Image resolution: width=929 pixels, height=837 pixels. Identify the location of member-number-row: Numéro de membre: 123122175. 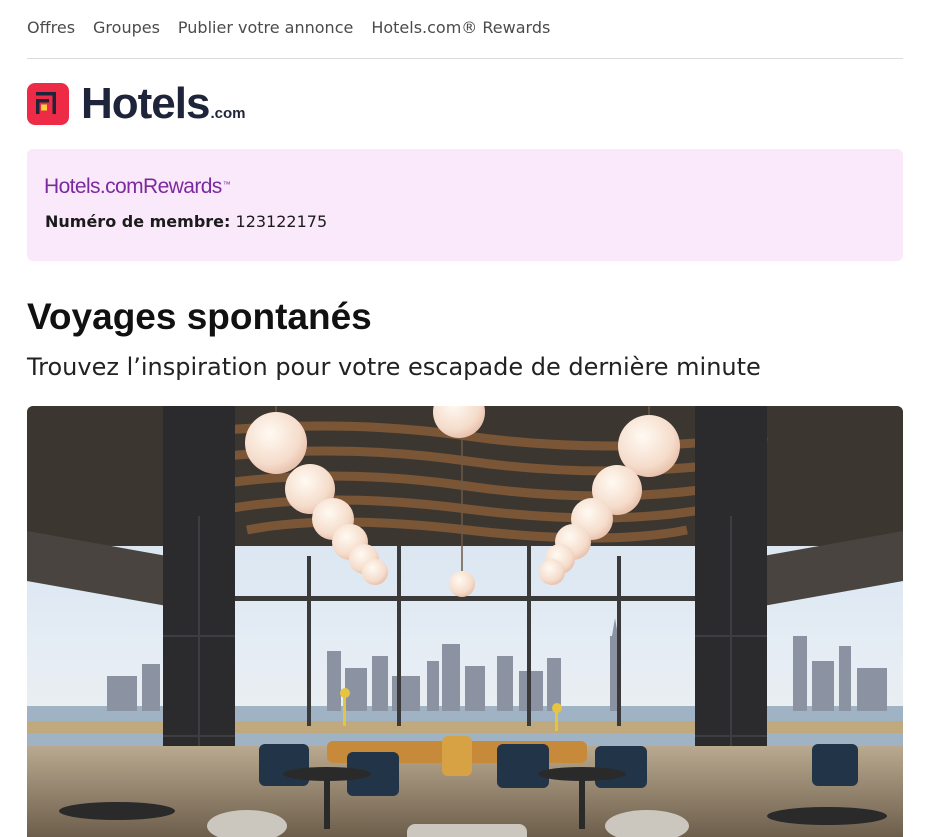
(186, 222).